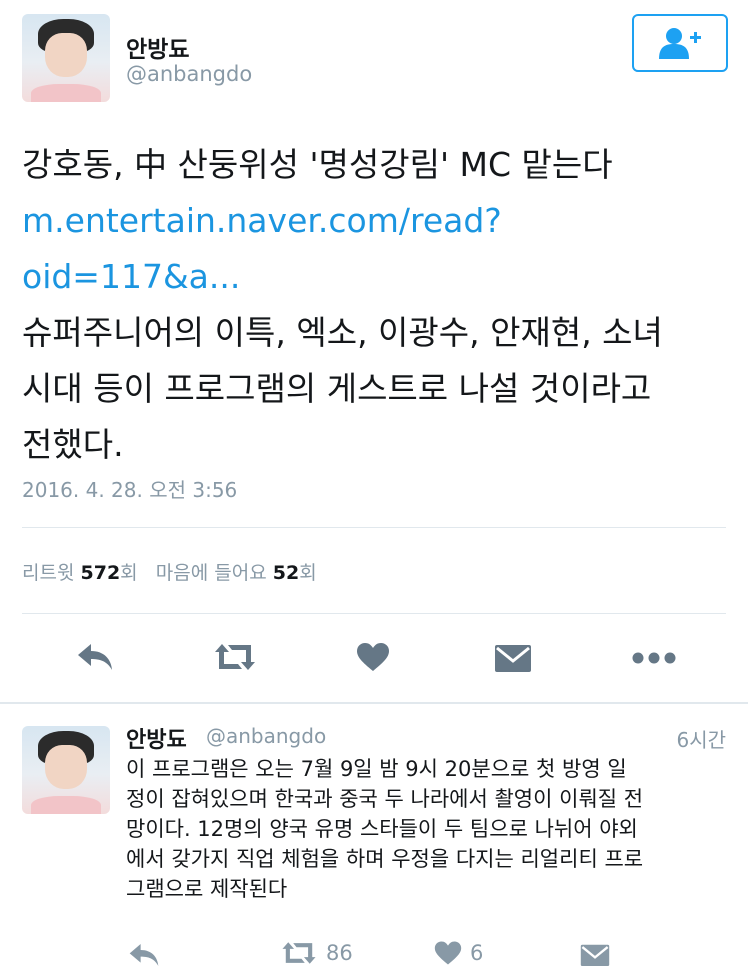  I want to click on more-button, so click(654, 658).